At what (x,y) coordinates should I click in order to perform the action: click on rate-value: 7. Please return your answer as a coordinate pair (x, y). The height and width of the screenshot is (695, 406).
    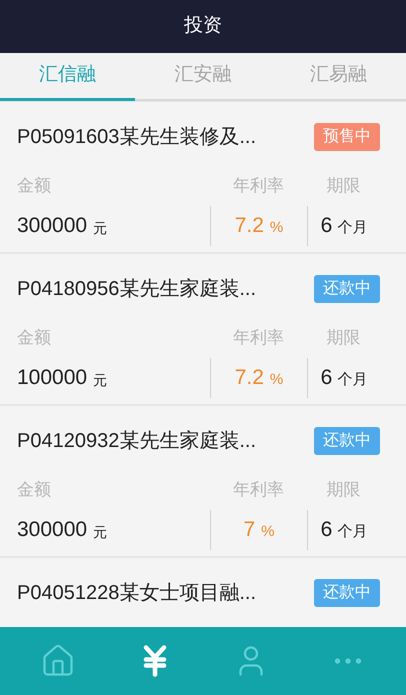
    Looking at the image, I should click on (249, 530).